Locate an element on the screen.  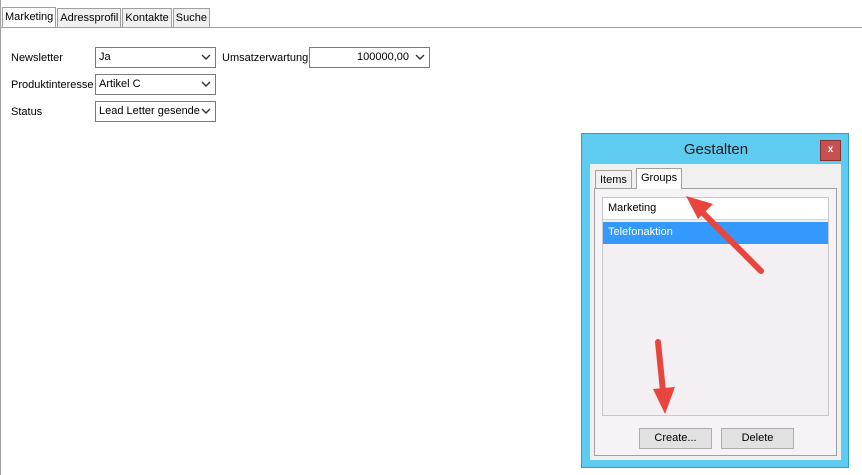
produktinteresse-value: Artikel C is located at coordinates (120, 84).